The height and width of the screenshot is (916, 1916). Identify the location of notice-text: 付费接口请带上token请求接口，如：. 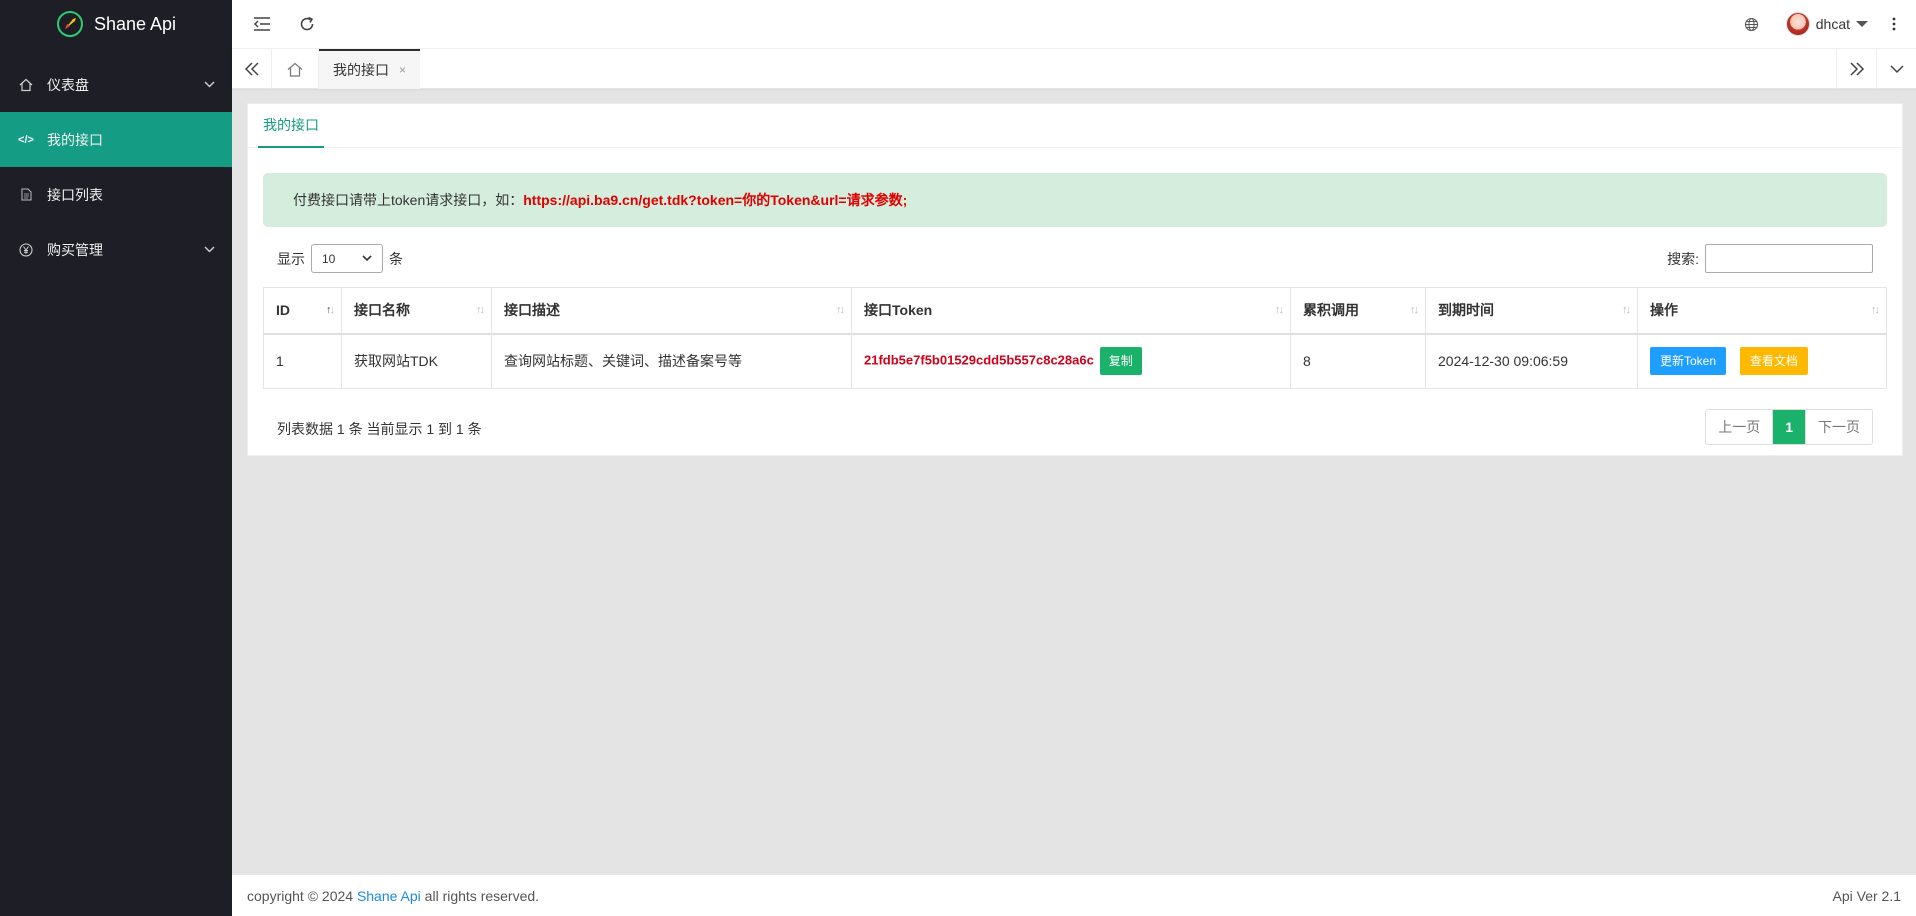
(408, 200).